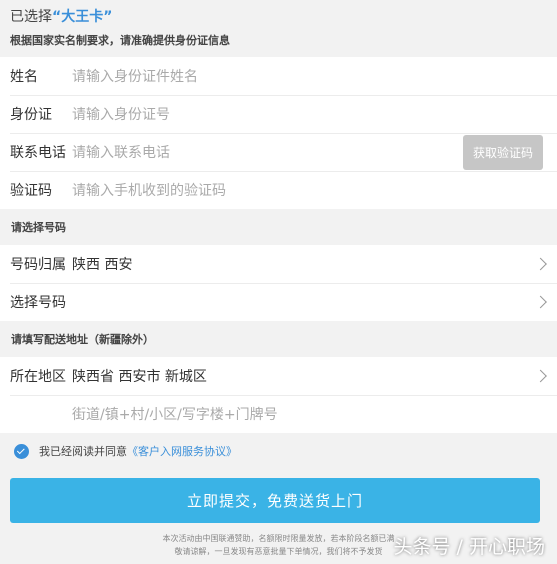  Describe the element at coordinates (278, 152) in the screenshot. I see `phone-row: 联系电话 请输入联系电话 获取验证码` at that location.